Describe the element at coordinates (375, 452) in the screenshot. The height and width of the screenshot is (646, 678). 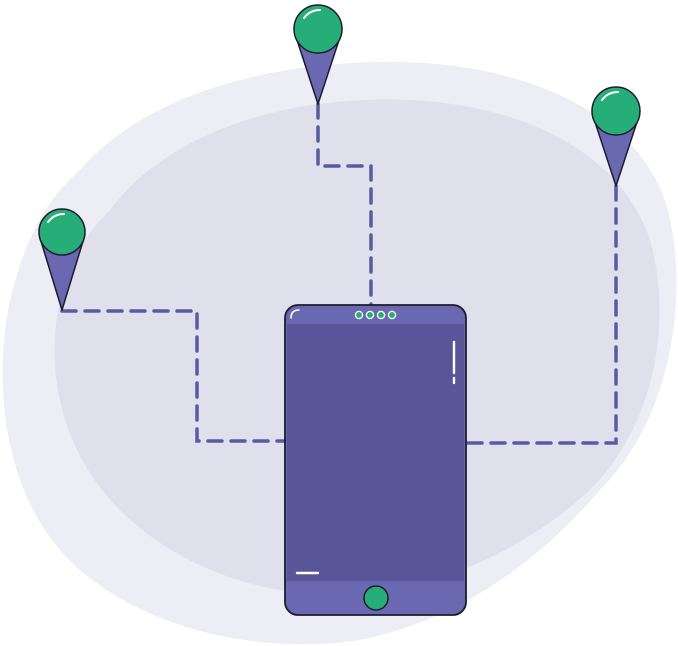
I see `phone-screen` at that location.